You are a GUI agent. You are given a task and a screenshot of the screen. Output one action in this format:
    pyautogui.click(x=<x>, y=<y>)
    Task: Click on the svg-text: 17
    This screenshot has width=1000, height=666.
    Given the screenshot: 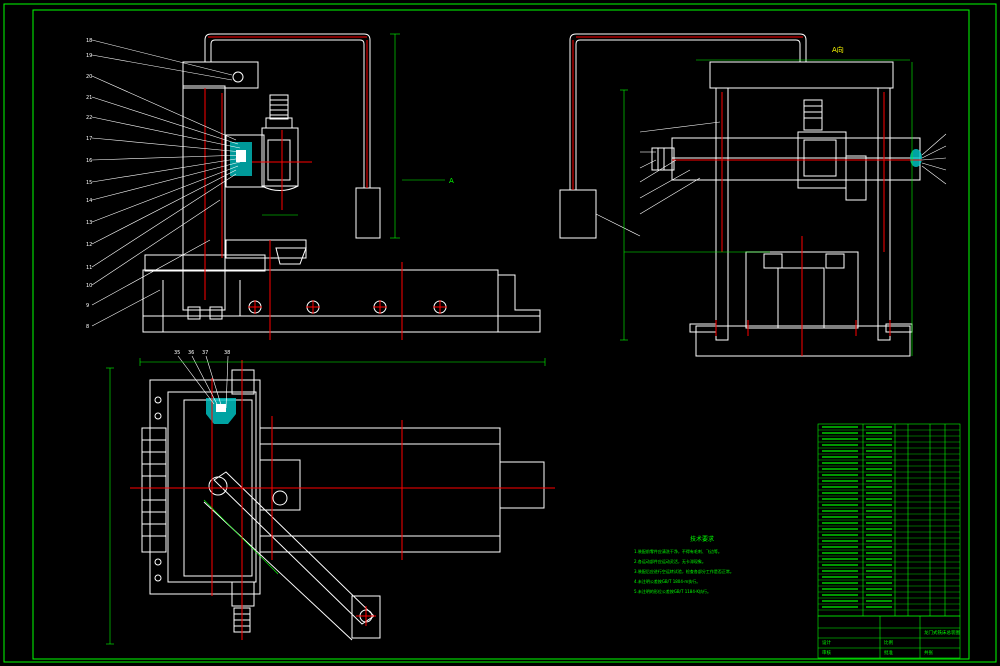 What is the action you would take?
    pyautogui.click(x=89, y=139)
    